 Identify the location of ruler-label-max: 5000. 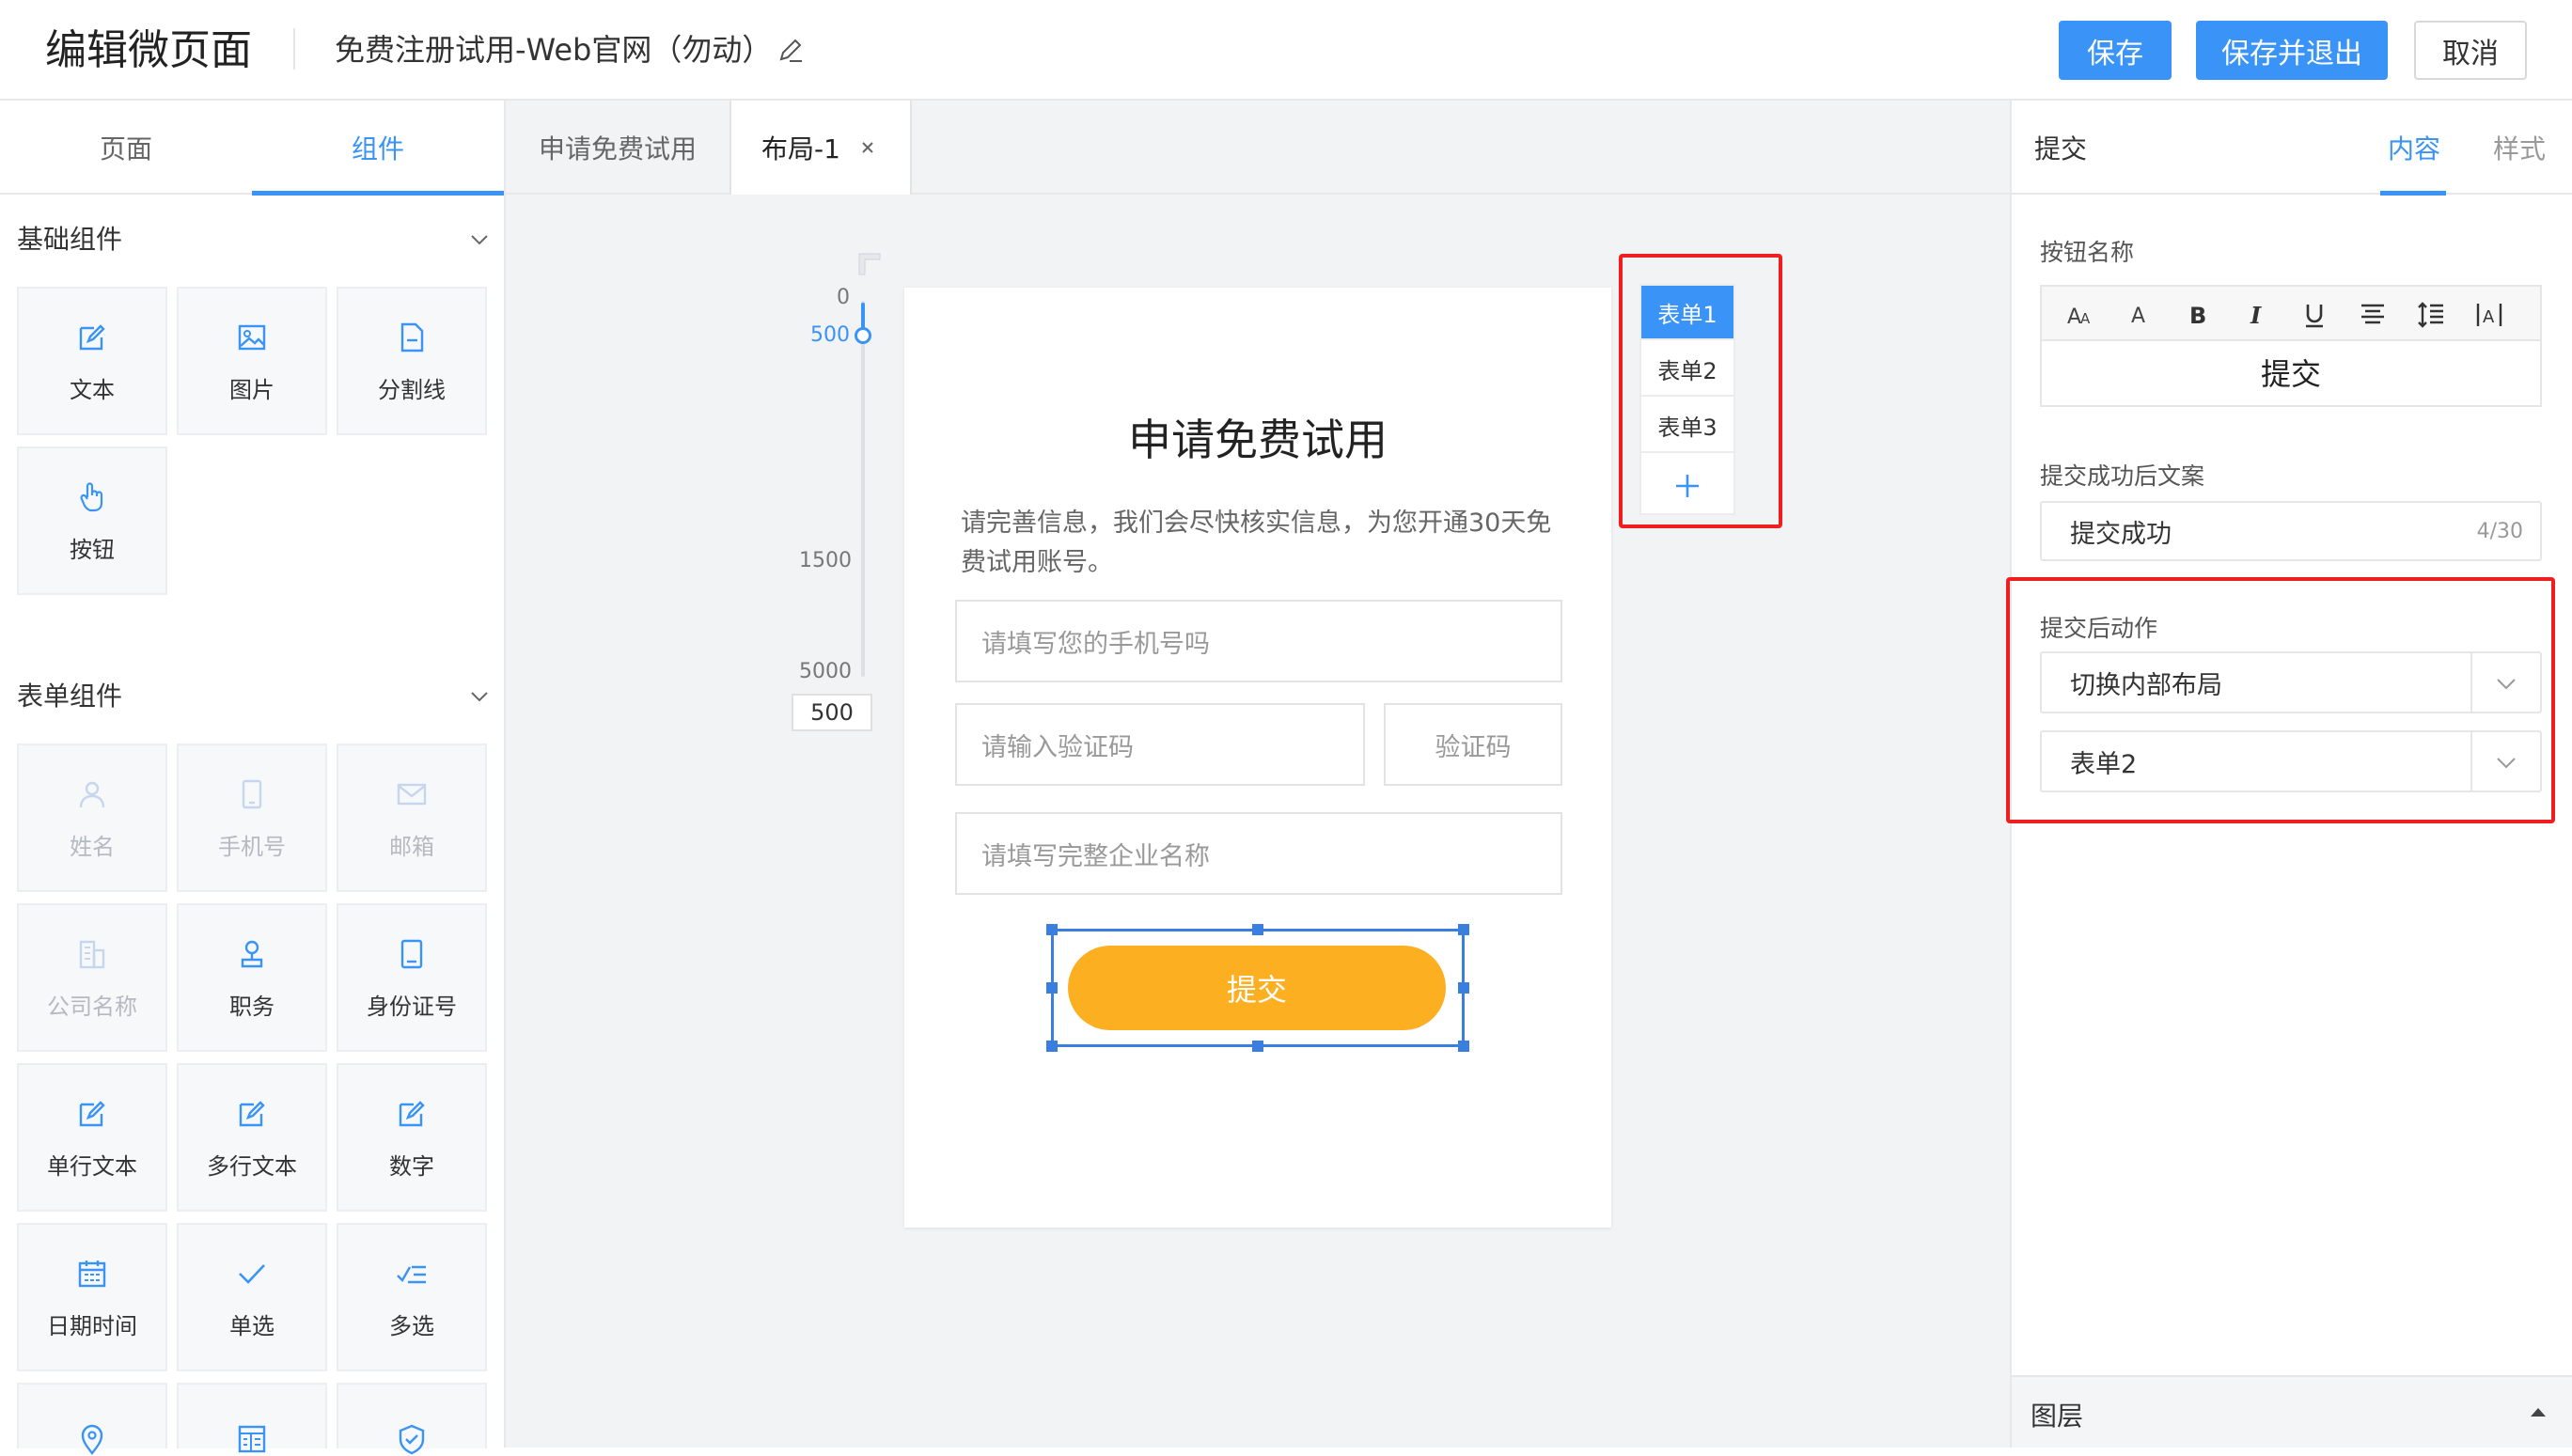
(825, 671).